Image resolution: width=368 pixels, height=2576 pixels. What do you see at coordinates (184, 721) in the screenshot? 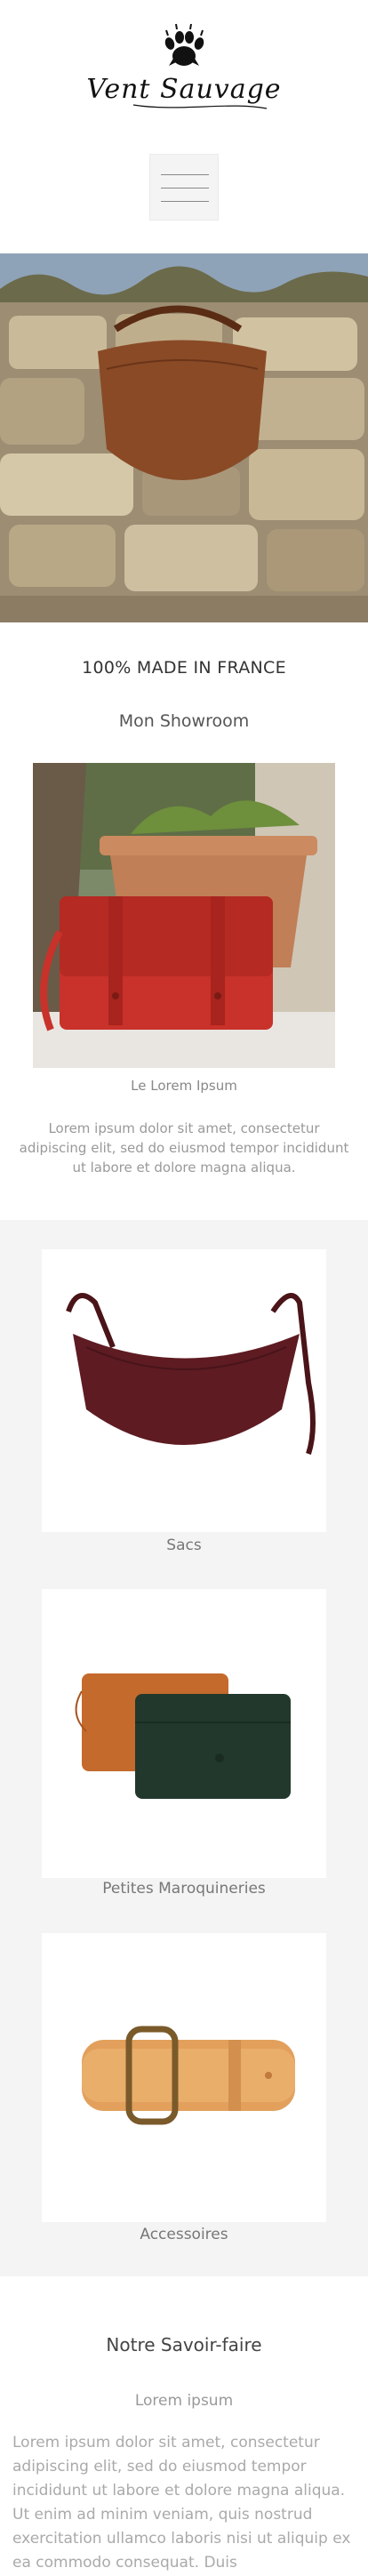
I see `showroom-title: Mon Showroom` at bounding box center [184, 721].